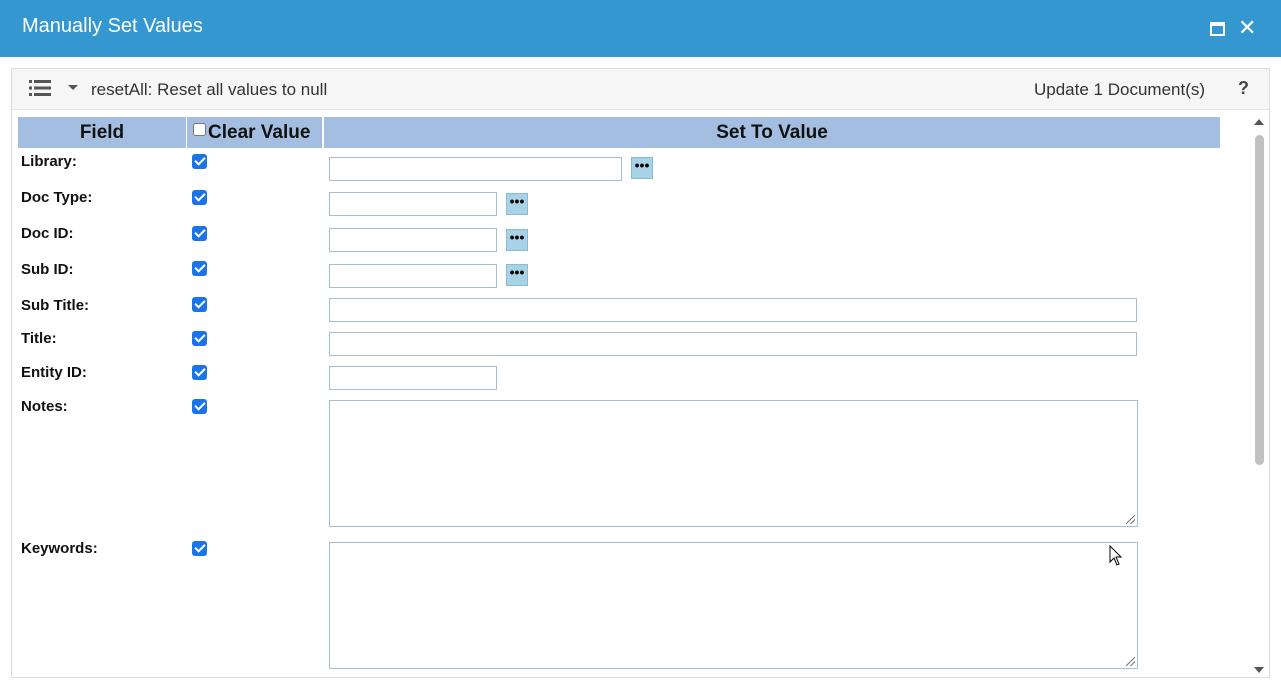  Describe the element at coordinates (1119, 90) in the screenshot. I see `update-documents-button: Update 1 Document(s)` at that location.